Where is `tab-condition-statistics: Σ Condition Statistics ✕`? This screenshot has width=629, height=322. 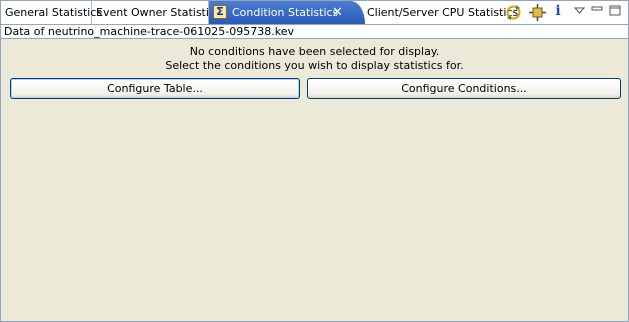 tab-condition-statistics: Σ Condition Statistics ✕ is located at coordinates (287, 12).